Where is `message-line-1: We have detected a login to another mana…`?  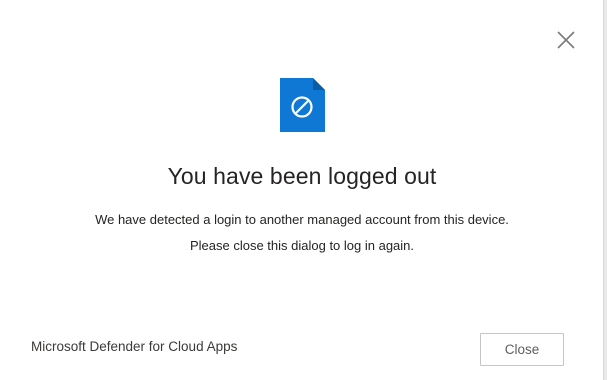
message-line-1: We have detected a login to another mana… is located at coordinates (302, 219).